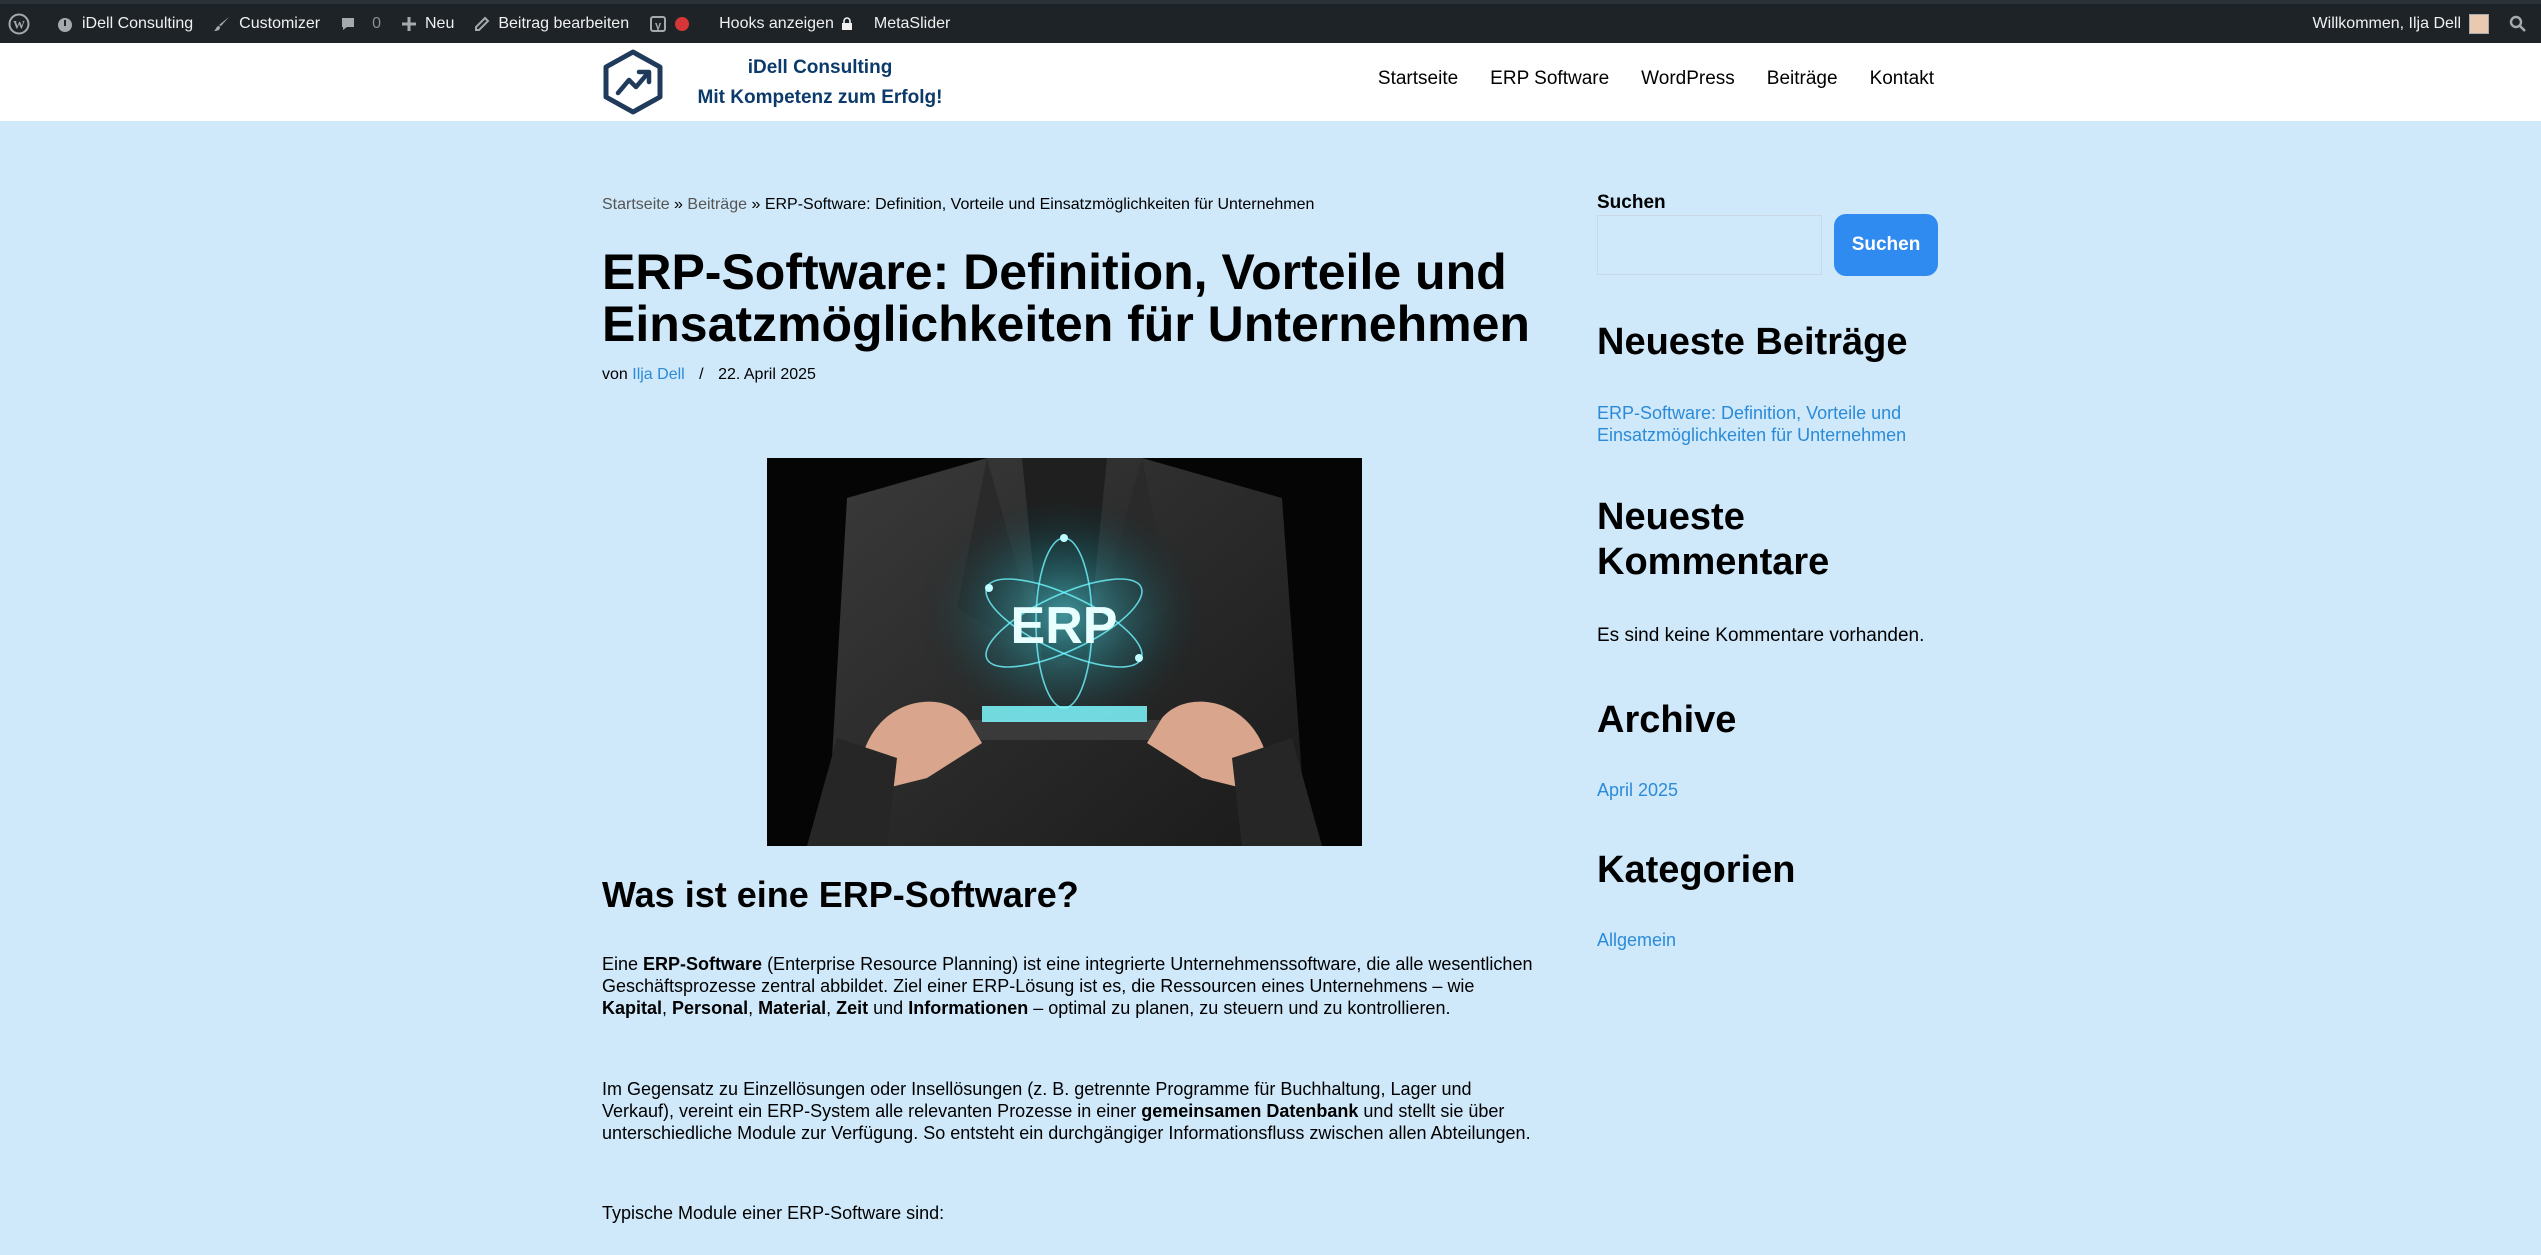  Describe the element at coordinates (1767, 790) in the screenshot. I see `archive-link: April 2025` at that location.